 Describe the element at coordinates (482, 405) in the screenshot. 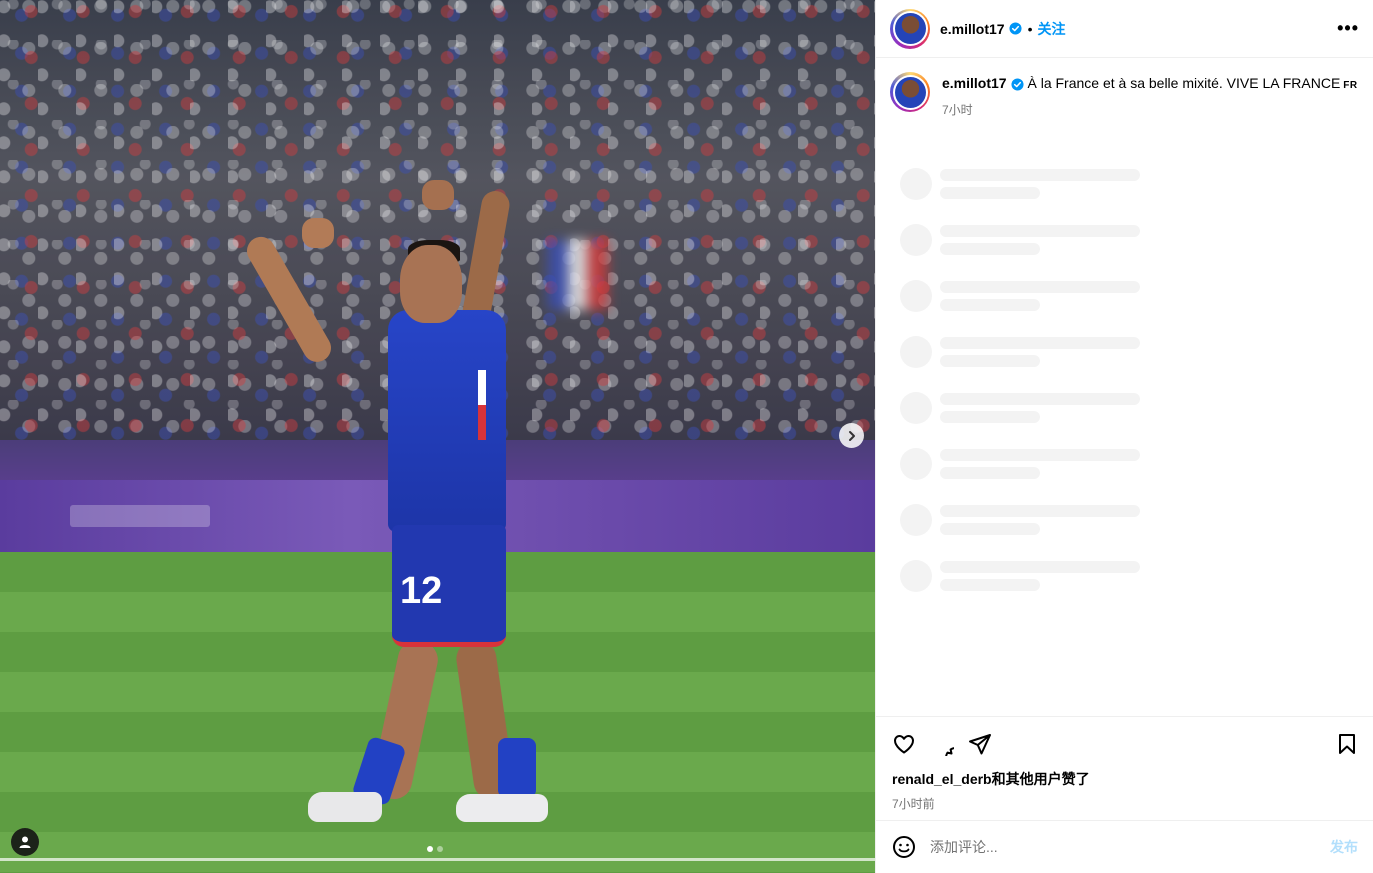

I see `jersey-stripe` at that location.